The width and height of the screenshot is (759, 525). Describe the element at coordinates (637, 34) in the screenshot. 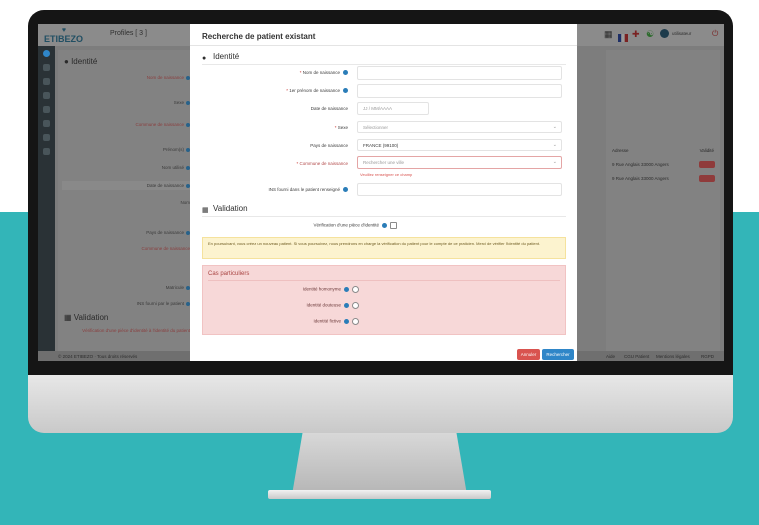

I see `hospital-icon: ✚` at that location.